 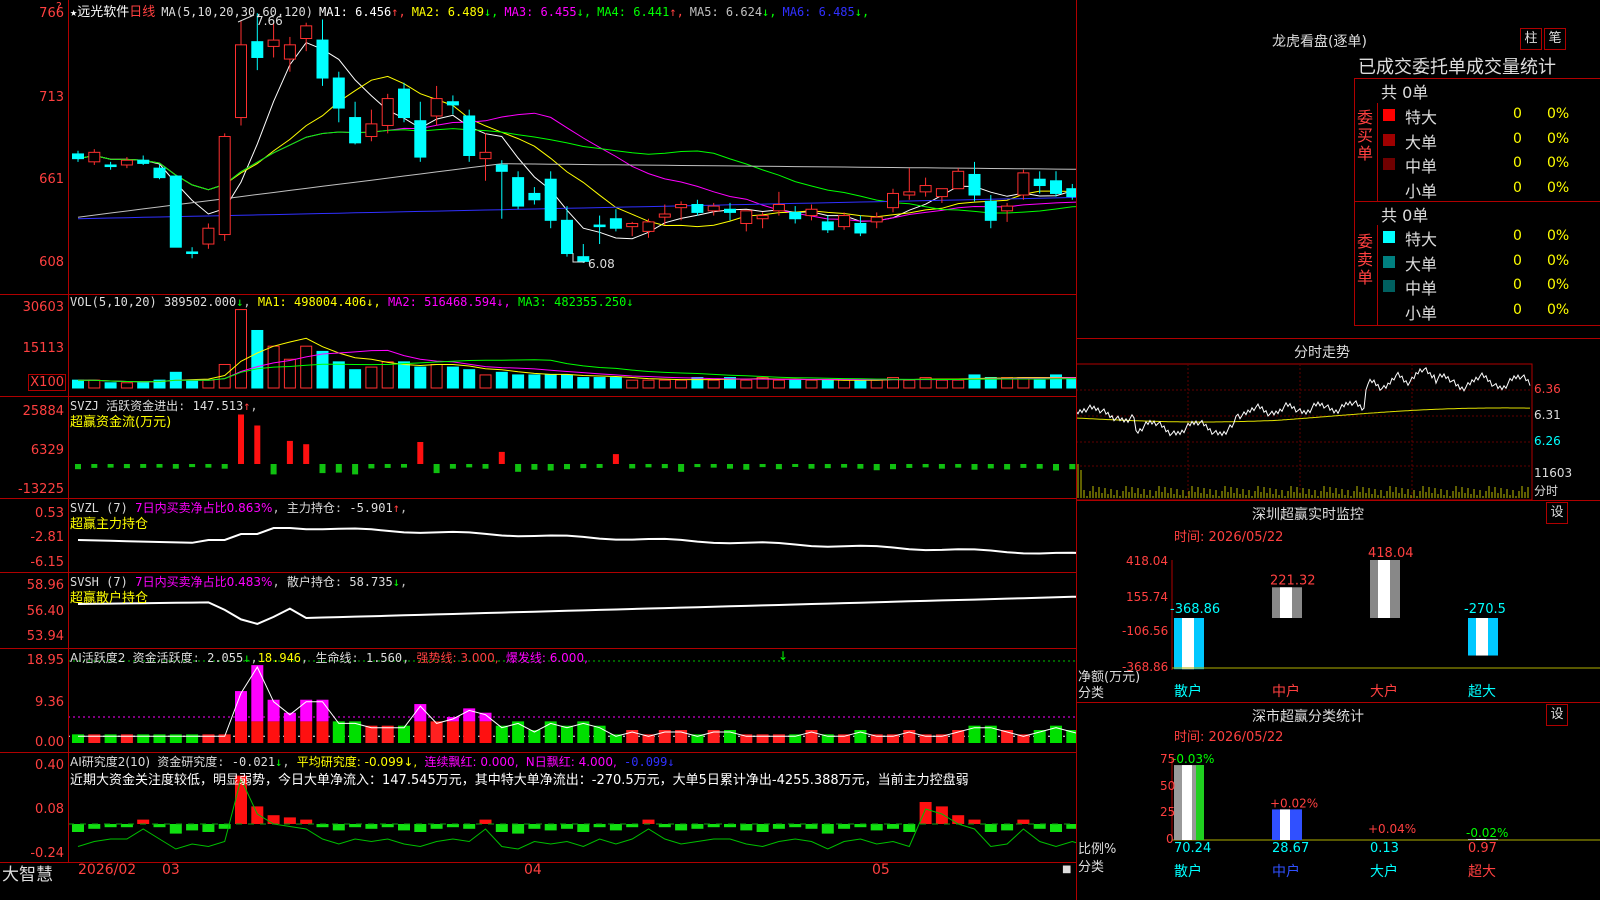 What do you see at coordinates (27, 875) in the screenshot?
I see `brand-label: 大智慧` at bounding box center [27, 875].